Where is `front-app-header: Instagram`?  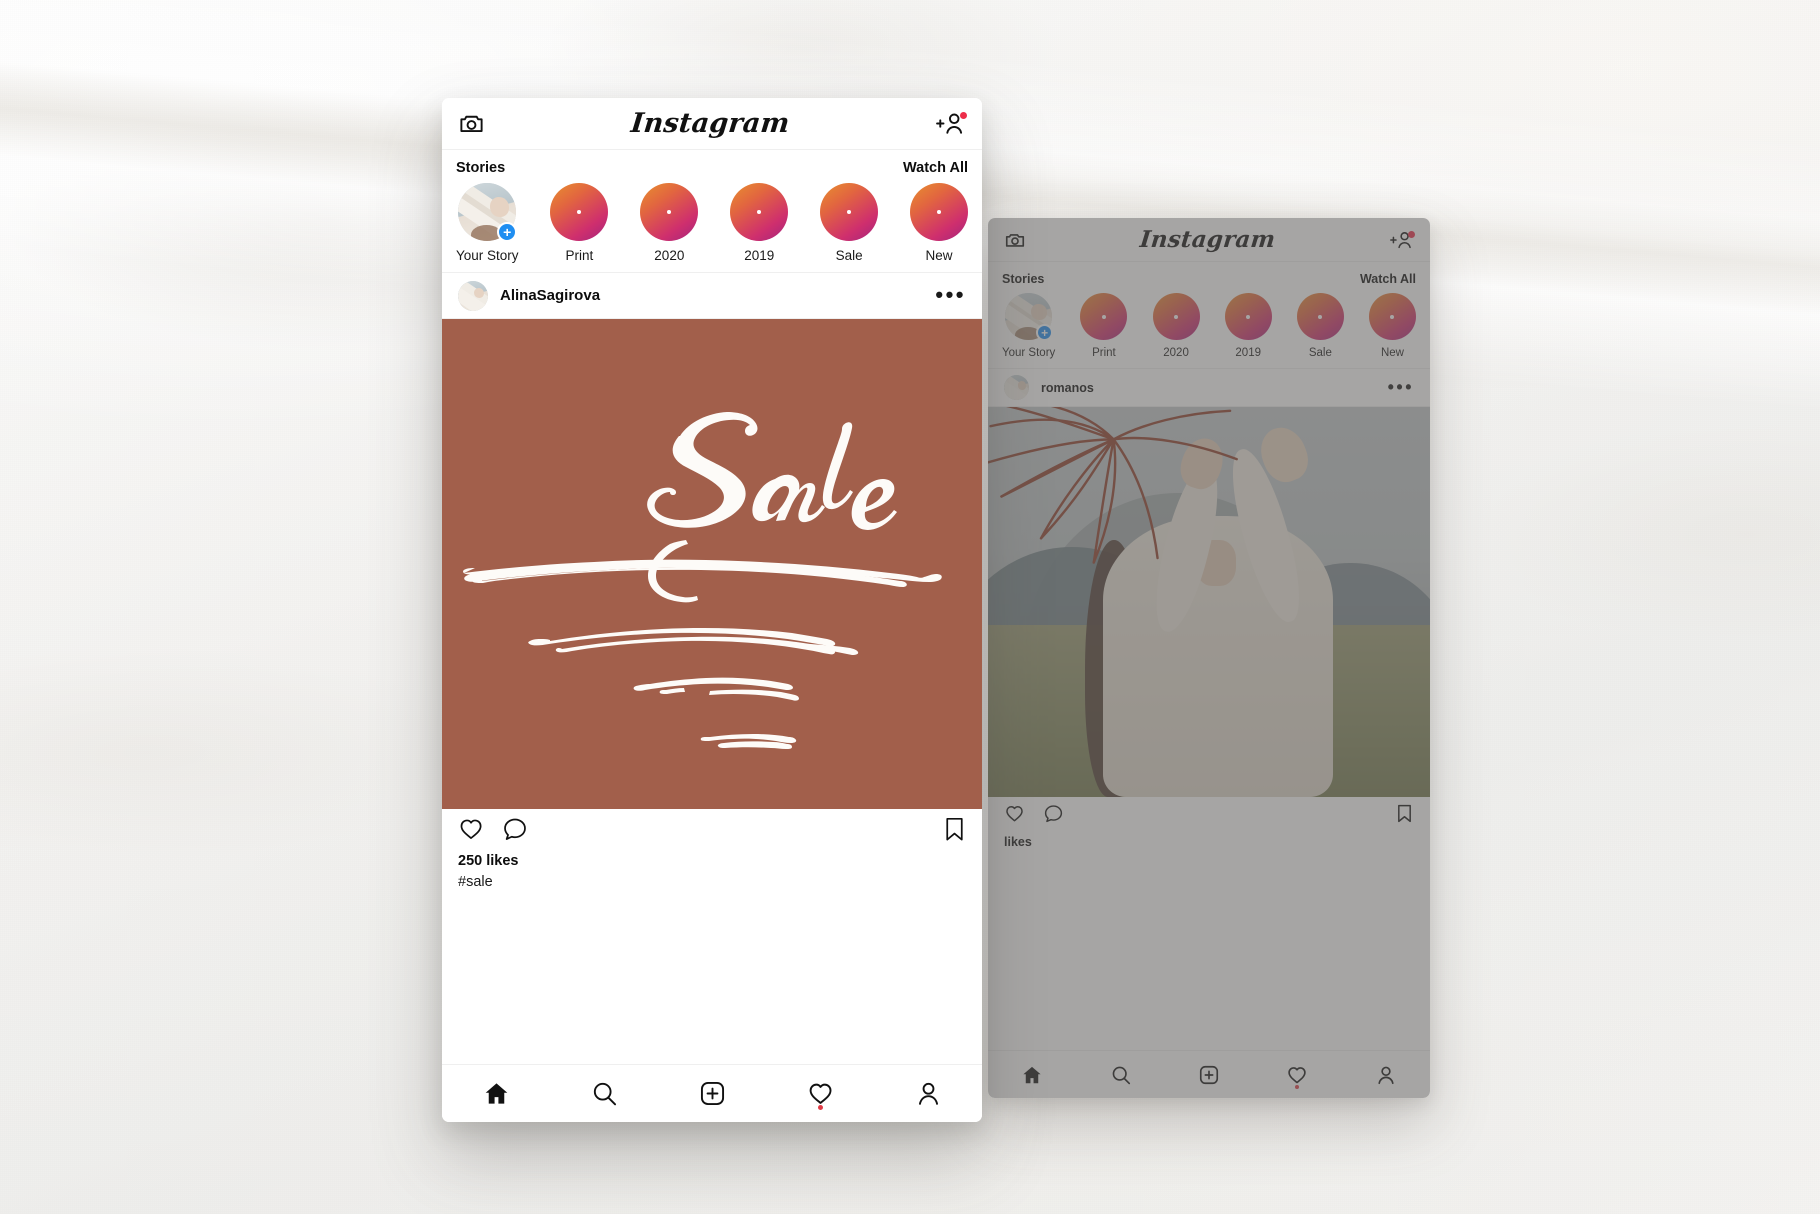 front-app-header: Instagram is located at coordinates (712, 124).